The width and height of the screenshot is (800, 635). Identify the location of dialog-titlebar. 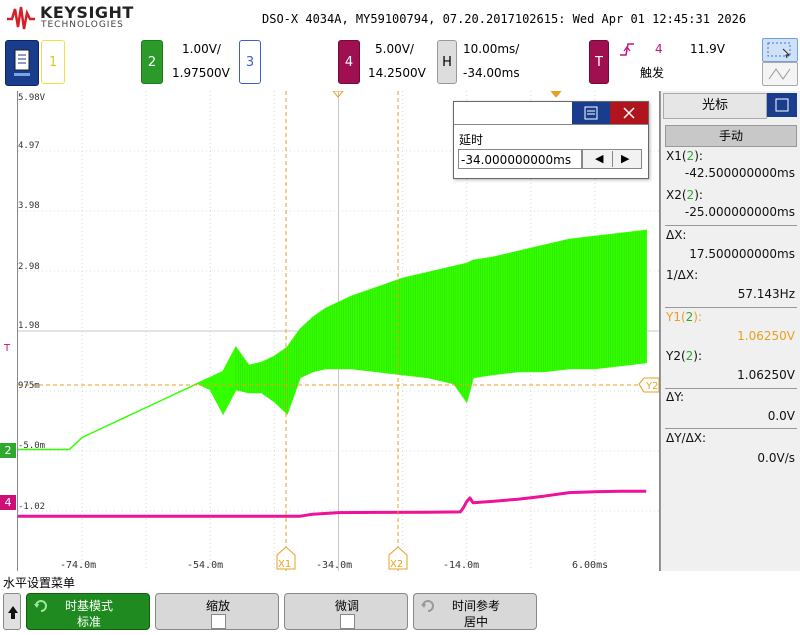
(551, 113).